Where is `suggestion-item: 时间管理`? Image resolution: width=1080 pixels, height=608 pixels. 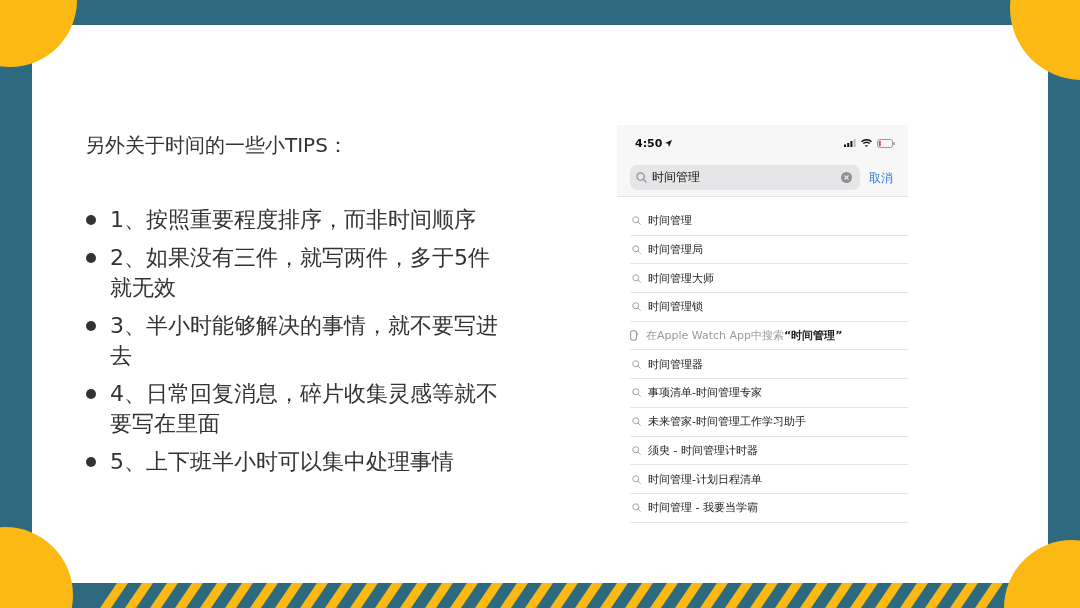 suggestion-item: 时间管理 is located at coordinates (769, 221).